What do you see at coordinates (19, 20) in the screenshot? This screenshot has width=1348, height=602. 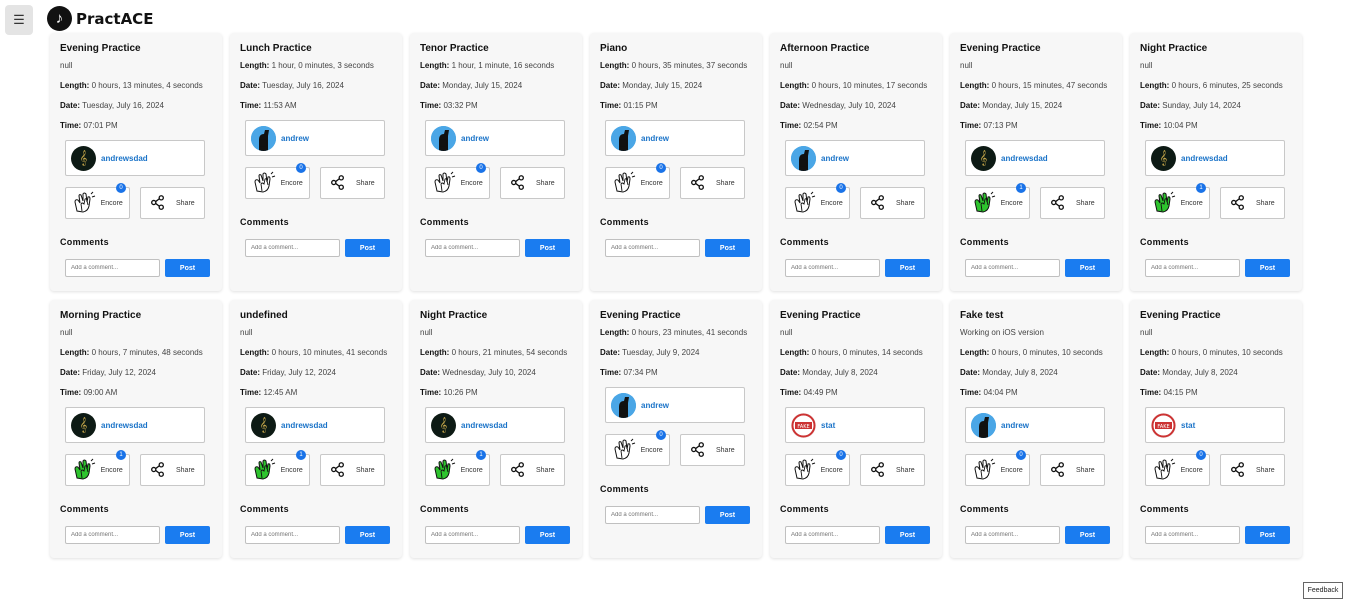 I see `menu-button: ☰` at bounding box center [19, 20].